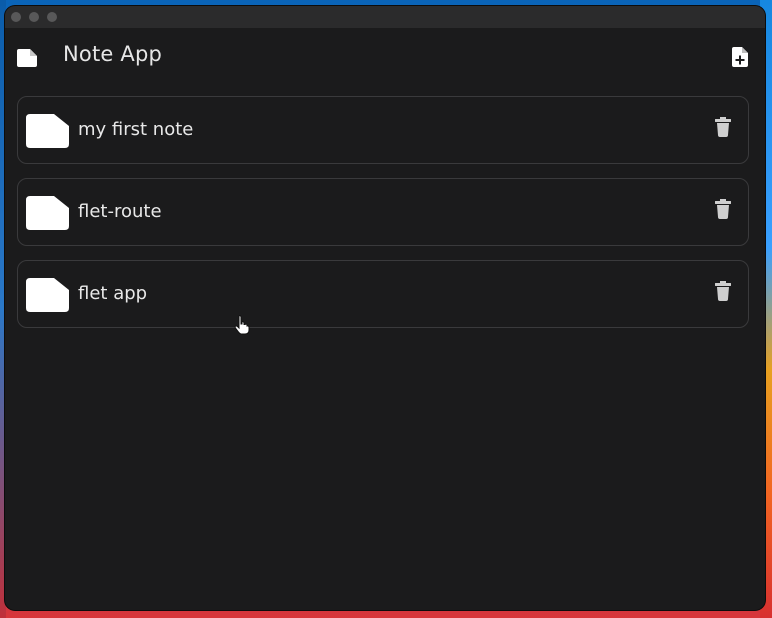 The width and height of the screenshot is (772, 618). What do you see at coordinates (113, 293) in the screenshot?
I see `note-title: flet app` at bounding box center [113, 293].